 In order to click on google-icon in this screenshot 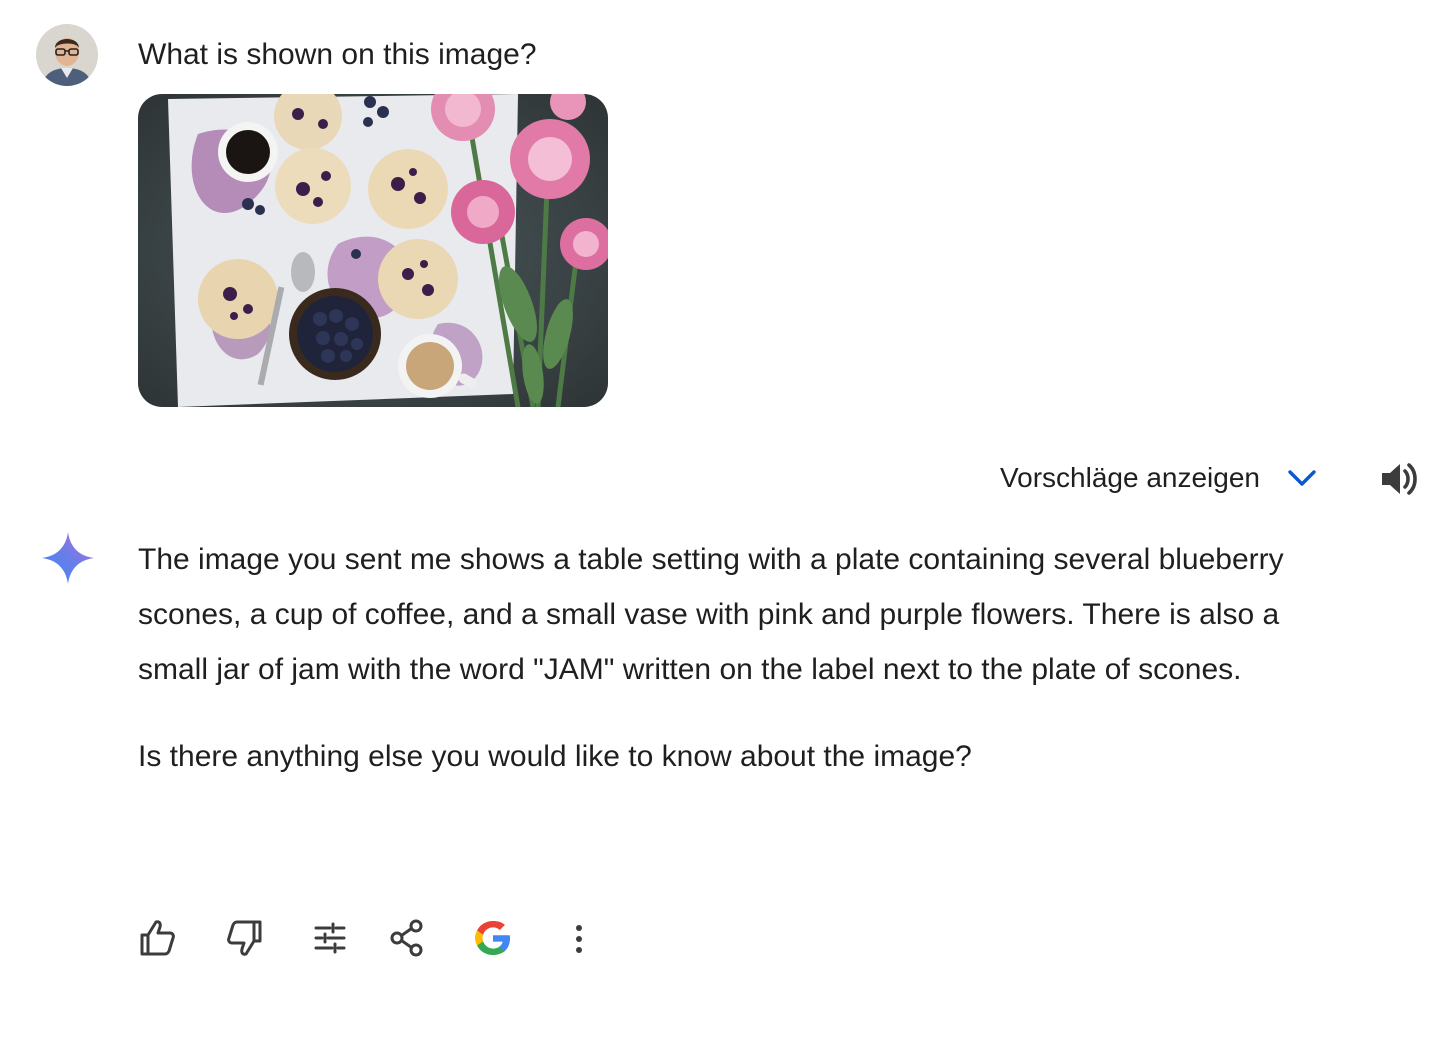, I will do `click(493, 938)`.